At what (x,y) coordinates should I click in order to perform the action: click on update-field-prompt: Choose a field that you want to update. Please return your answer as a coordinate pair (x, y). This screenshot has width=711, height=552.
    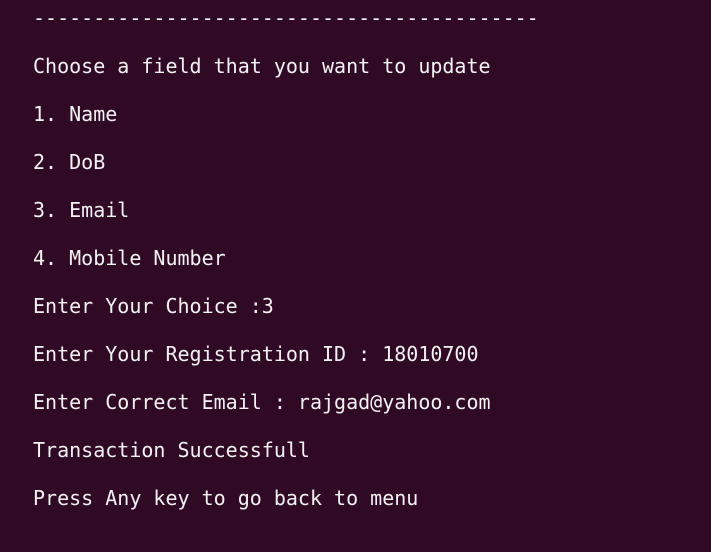
    Looking at the image, I should click on (262, 66).